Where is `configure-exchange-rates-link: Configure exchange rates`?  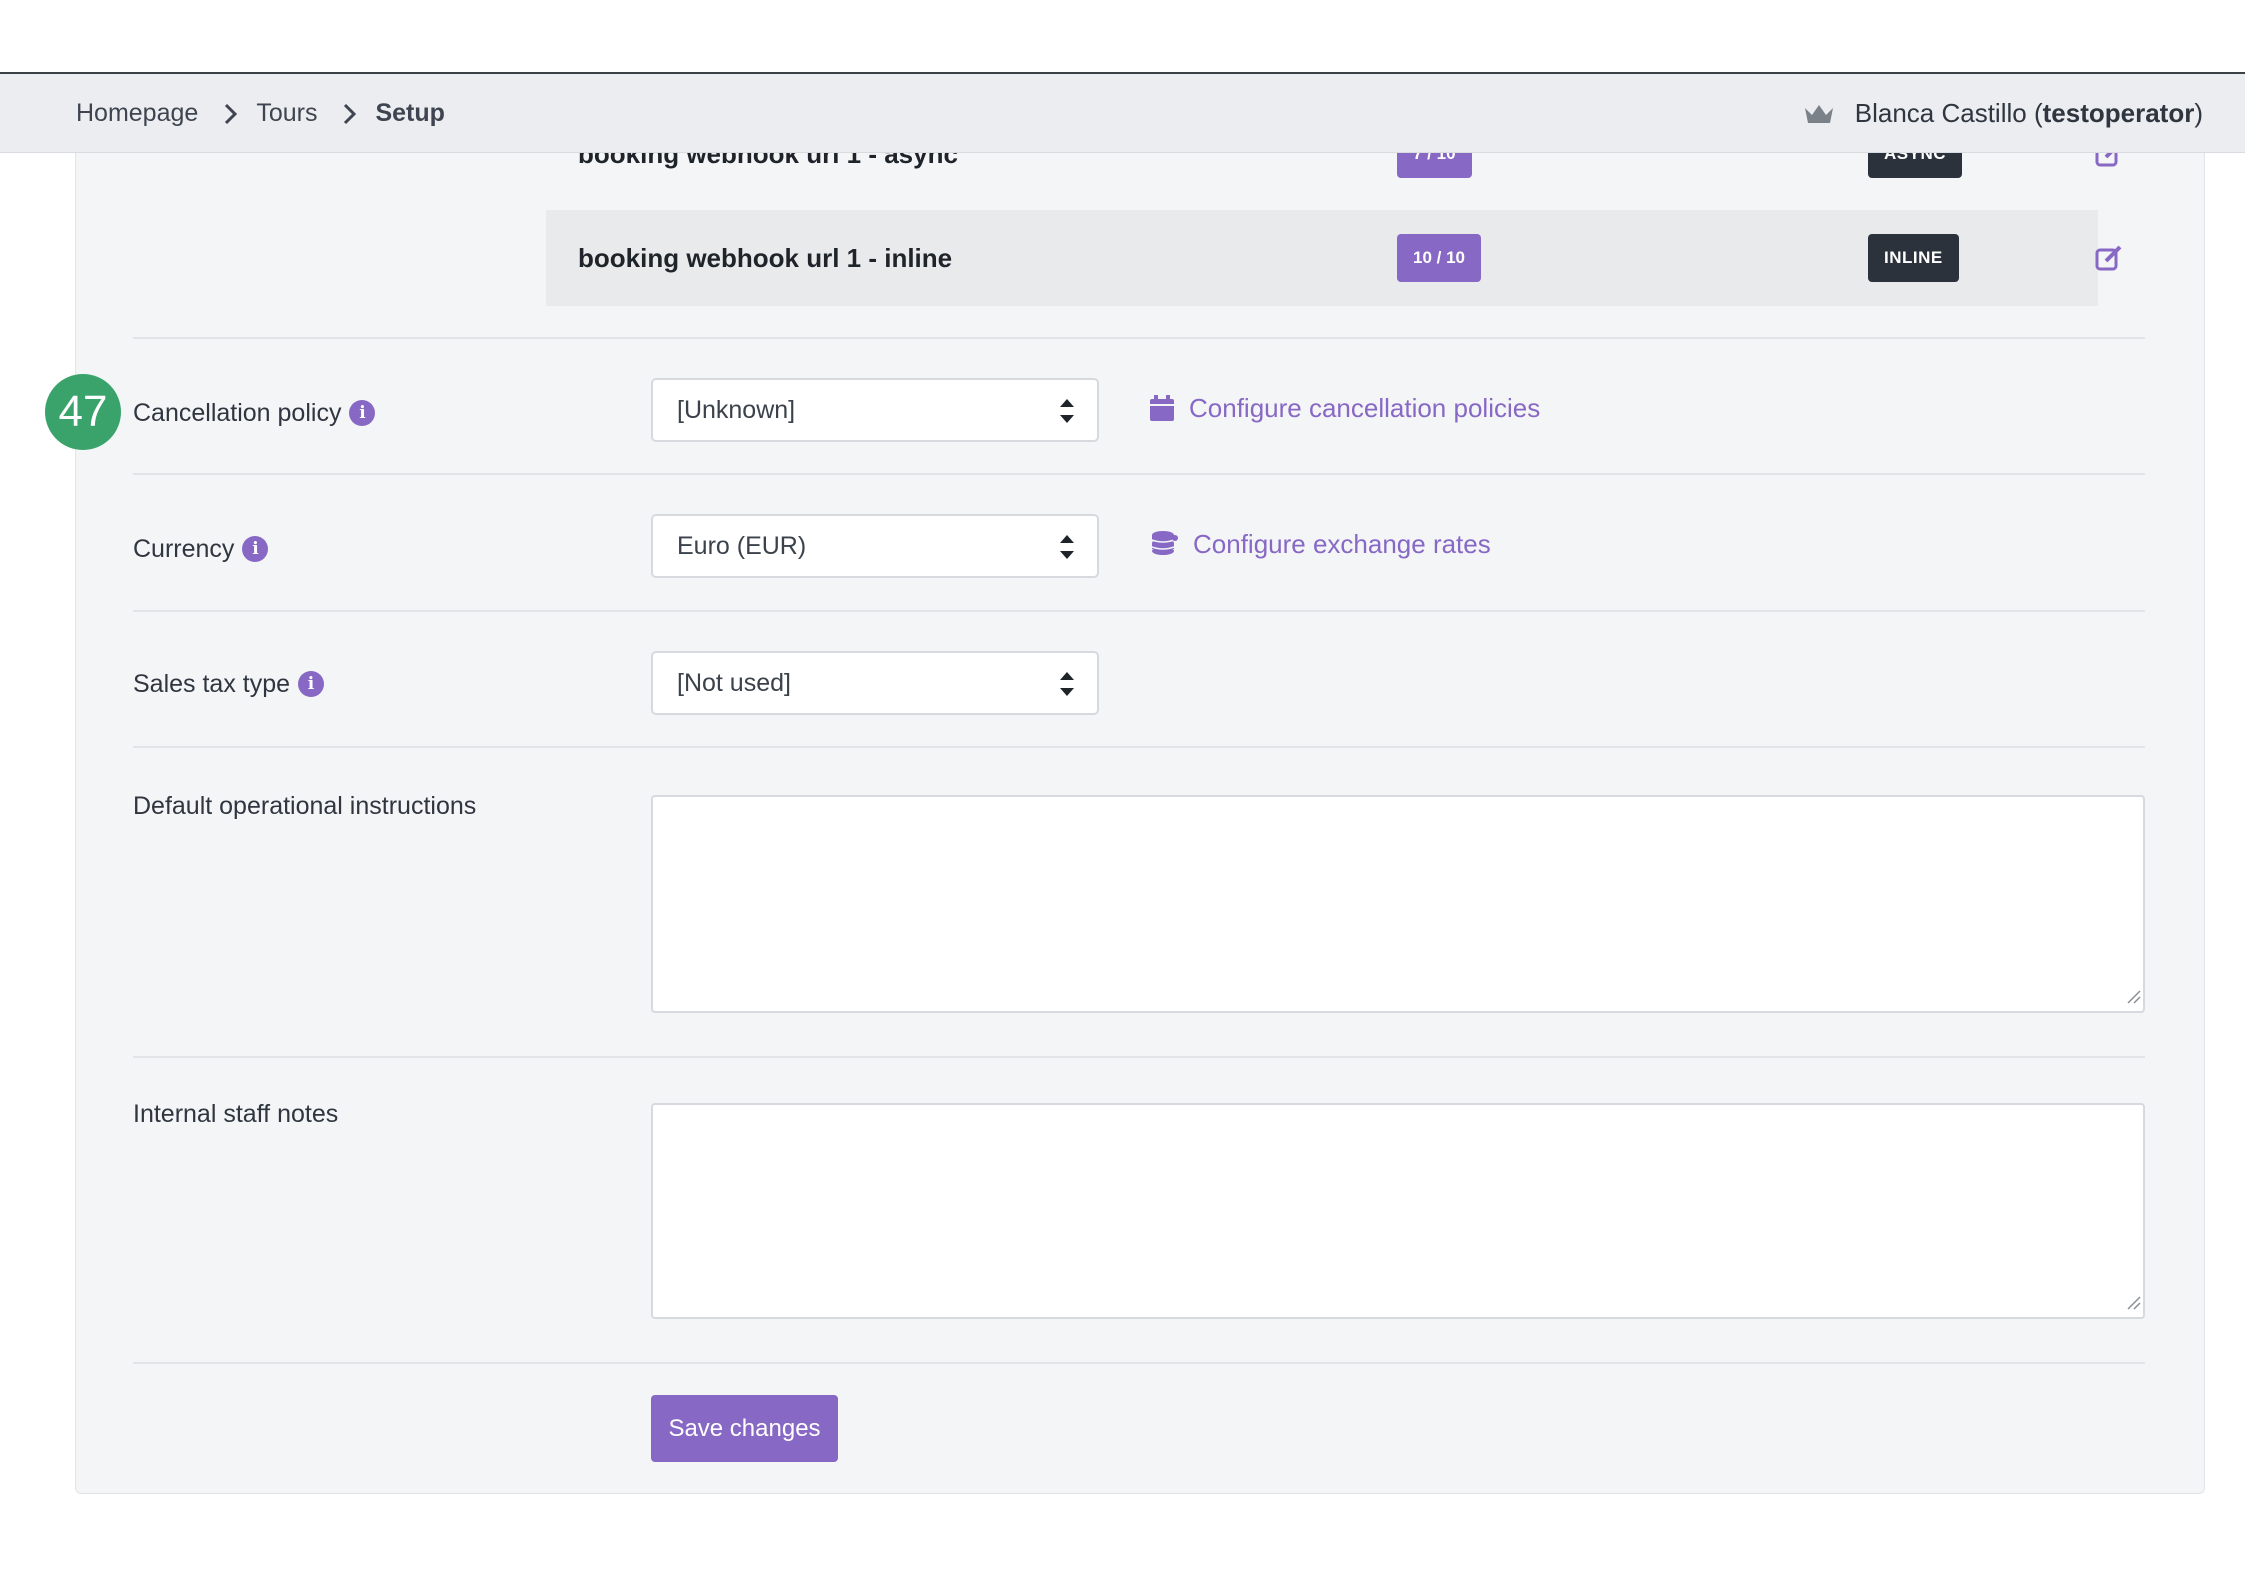 configure-exchange-rates-link: Configure exchange rates is located at coordinates (1320, 544).